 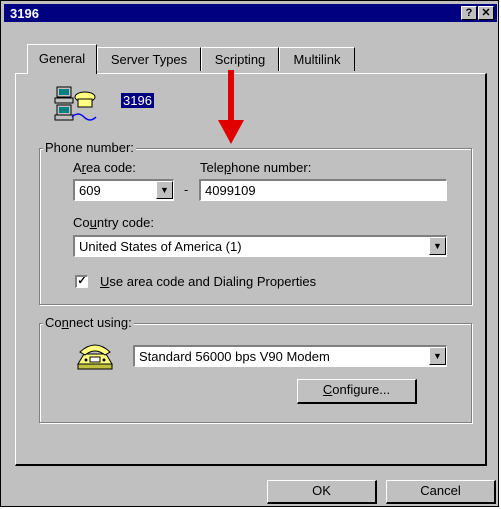 I want to click on tab-server-types-label: Server Types, so click(x=149, y=59).